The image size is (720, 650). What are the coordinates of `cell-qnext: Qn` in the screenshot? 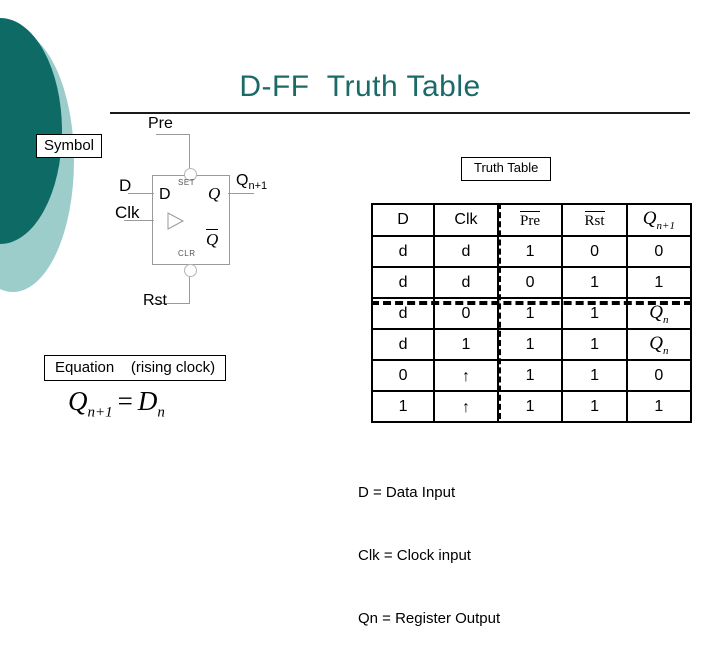 It's located at (659, 344).